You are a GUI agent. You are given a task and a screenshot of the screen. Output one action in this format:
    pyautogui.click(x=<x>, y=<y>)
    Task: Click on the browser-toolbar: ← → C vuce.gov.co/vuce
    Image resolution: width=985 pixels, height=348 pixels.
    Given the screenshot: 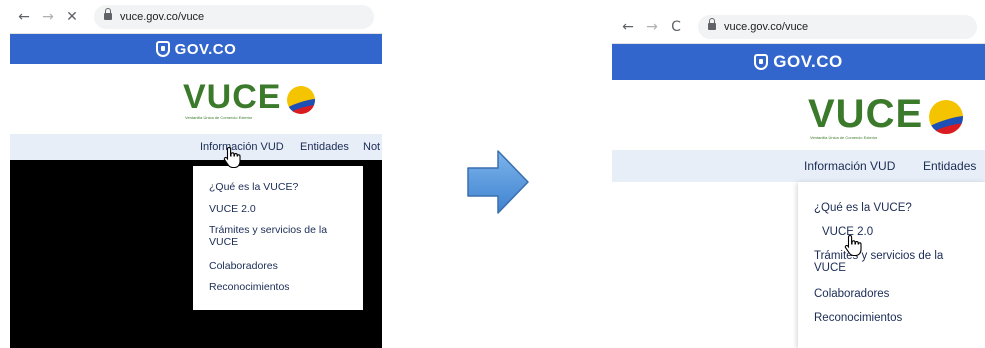 What is the action you would take?
    pyautogui.click(x=798, y=27)
    